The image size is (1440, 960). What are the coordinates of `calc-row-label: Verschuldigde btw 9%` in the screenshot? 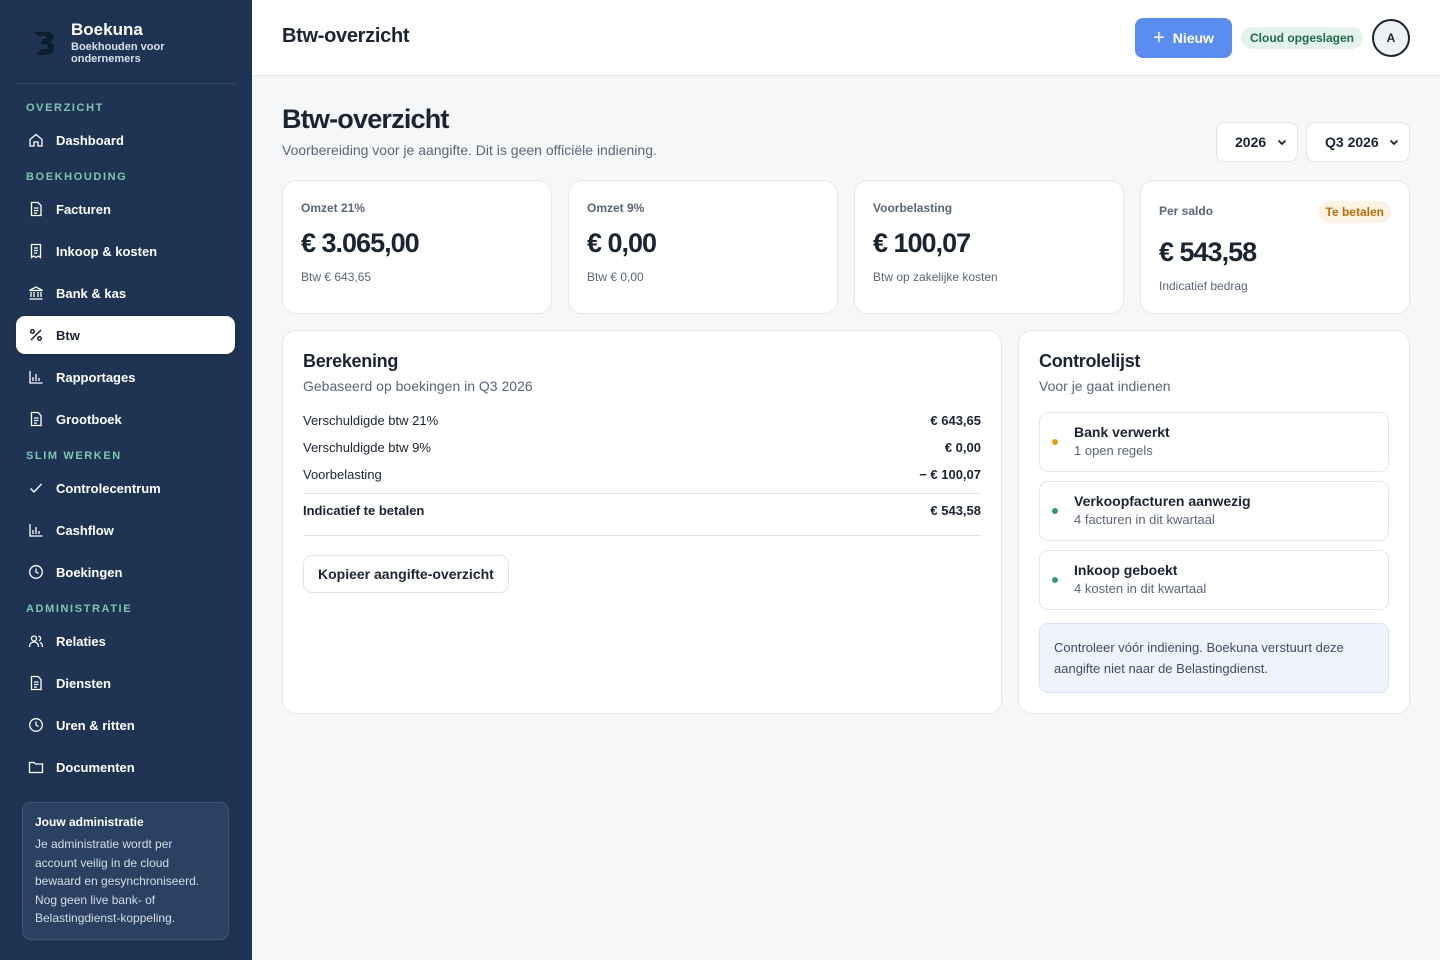 It's located at (367, 447).